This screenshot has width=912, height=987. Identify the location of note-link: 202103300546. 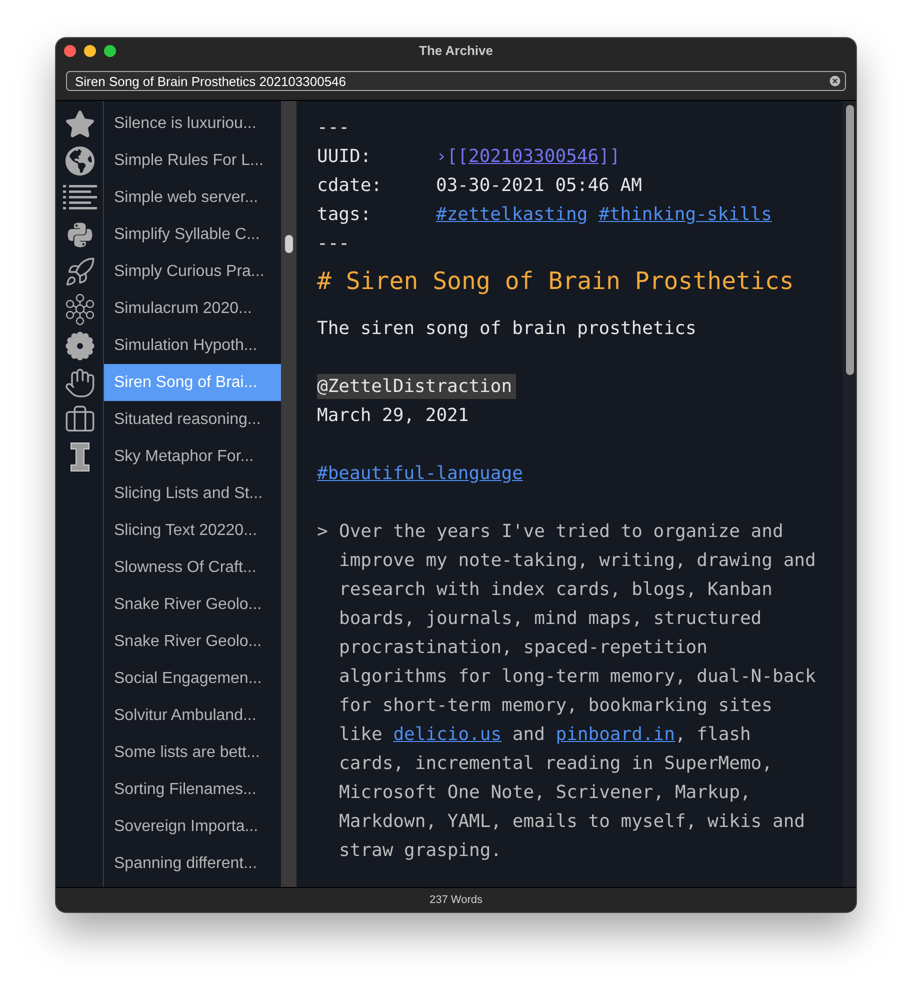
(533, 156).